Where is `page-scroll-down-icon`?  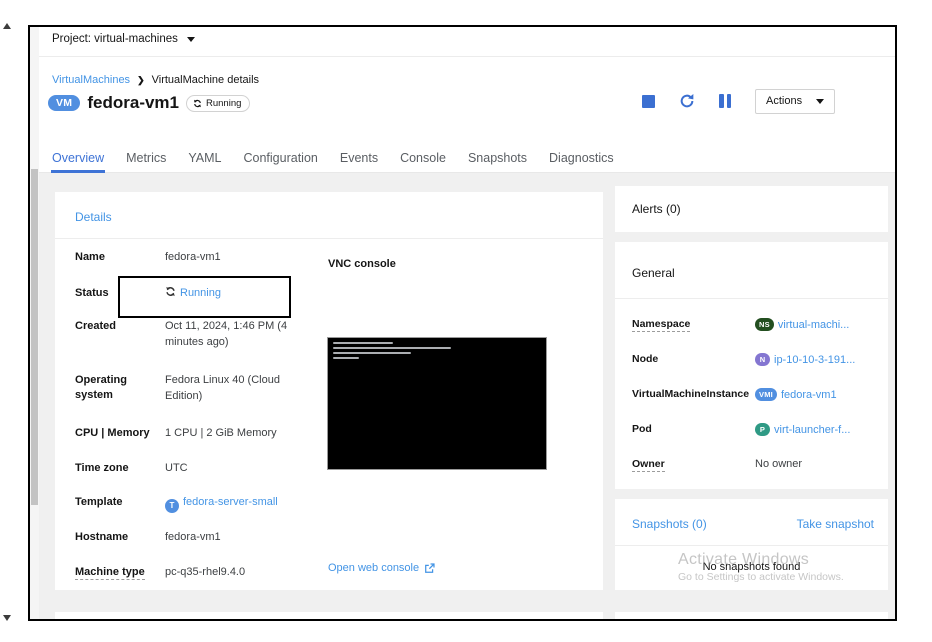
page-scroll-down-icon is located at coordinates (7, 618).